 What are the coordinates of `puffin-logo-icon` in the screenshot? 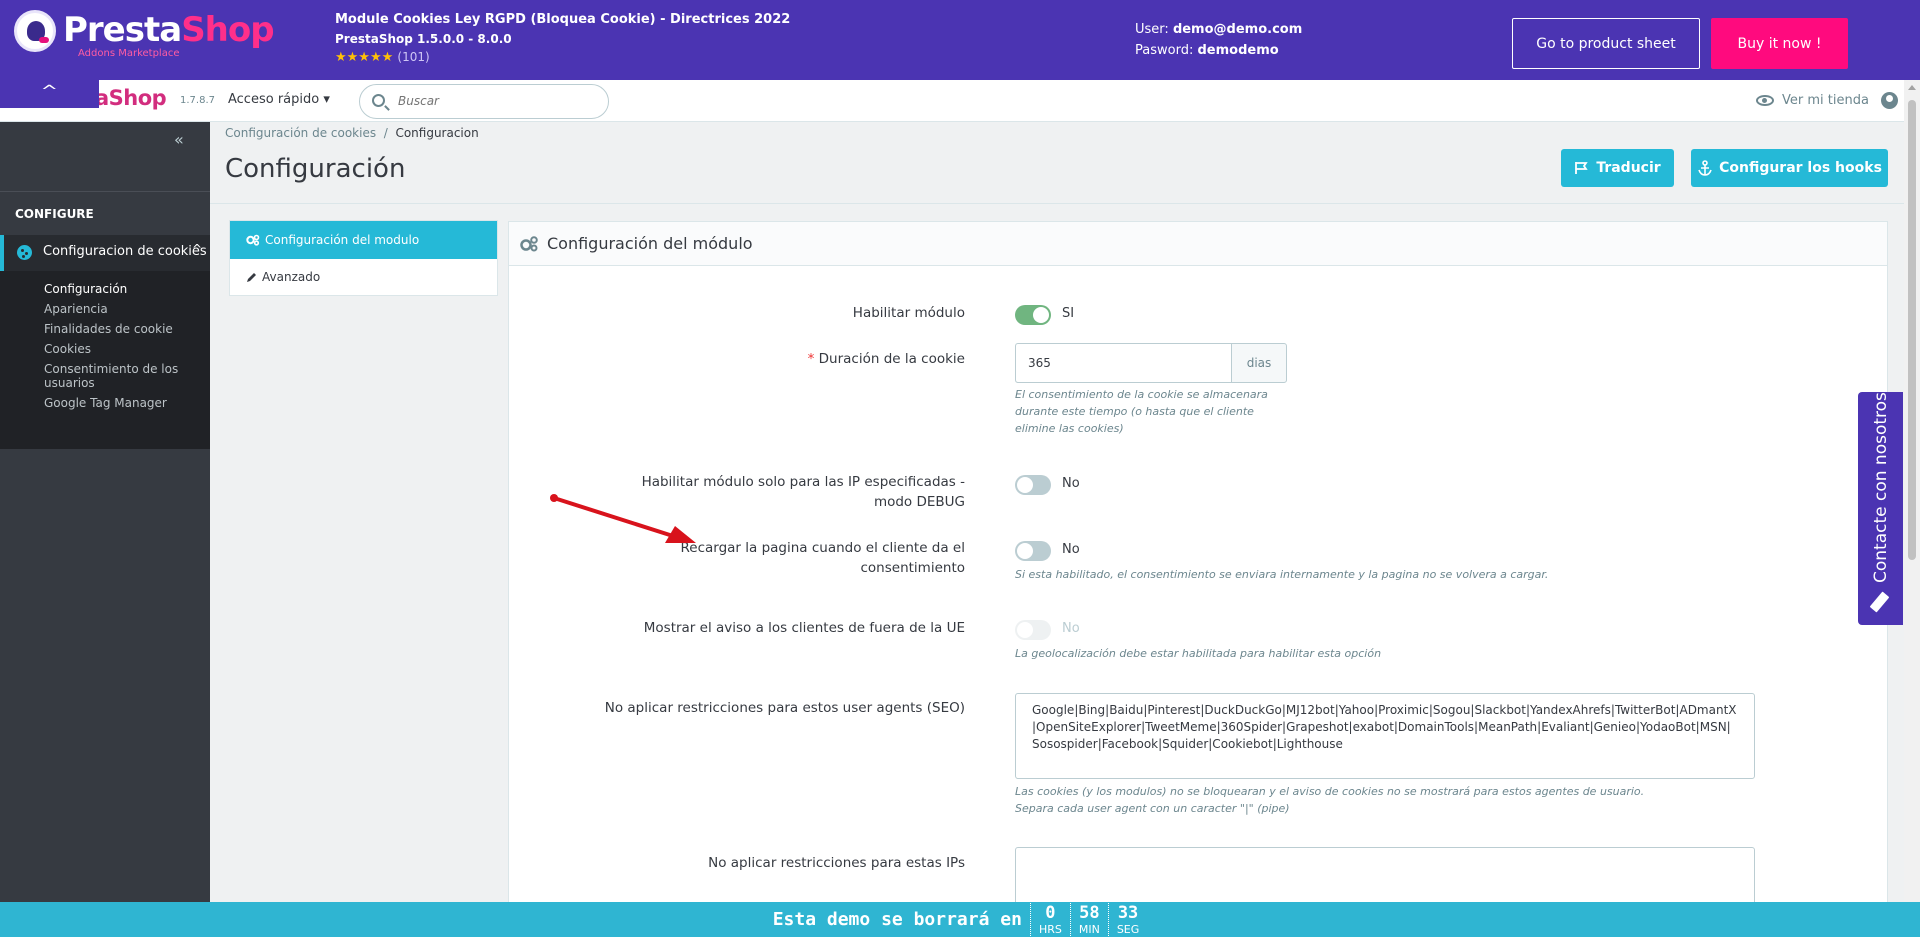 It's located at (35, 31).